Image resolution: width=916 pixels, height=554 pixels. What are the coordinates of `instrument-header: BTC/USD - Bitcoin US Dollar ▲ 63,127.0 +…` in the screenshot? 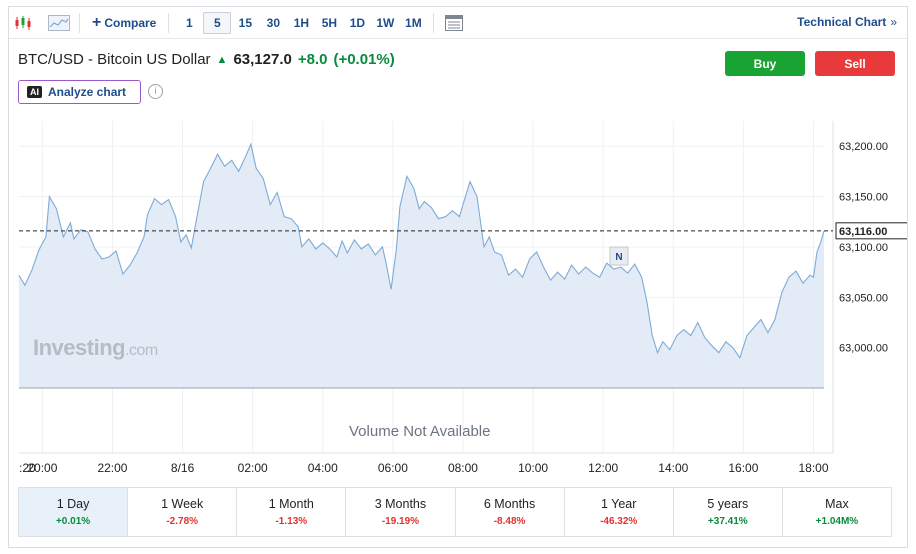 It's located at (206, 59).